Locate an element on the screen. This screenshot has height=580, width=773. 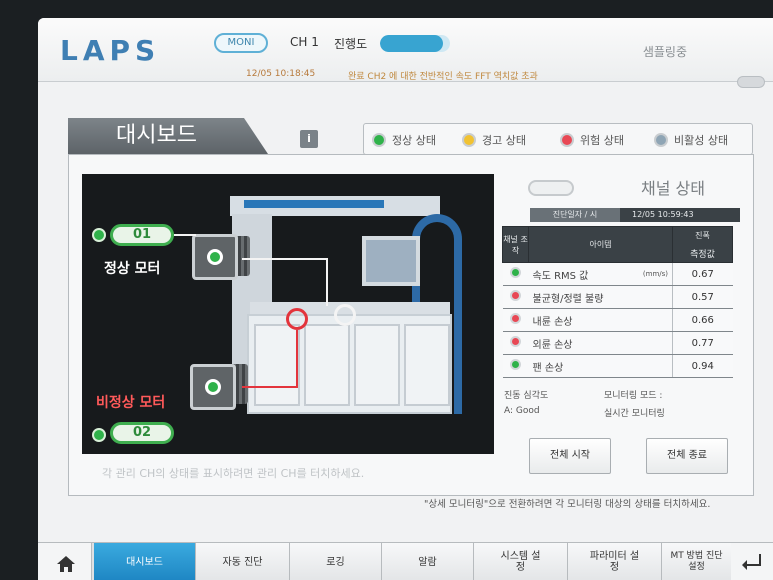
back-arrow-icon is located at coordinates (751, 562).